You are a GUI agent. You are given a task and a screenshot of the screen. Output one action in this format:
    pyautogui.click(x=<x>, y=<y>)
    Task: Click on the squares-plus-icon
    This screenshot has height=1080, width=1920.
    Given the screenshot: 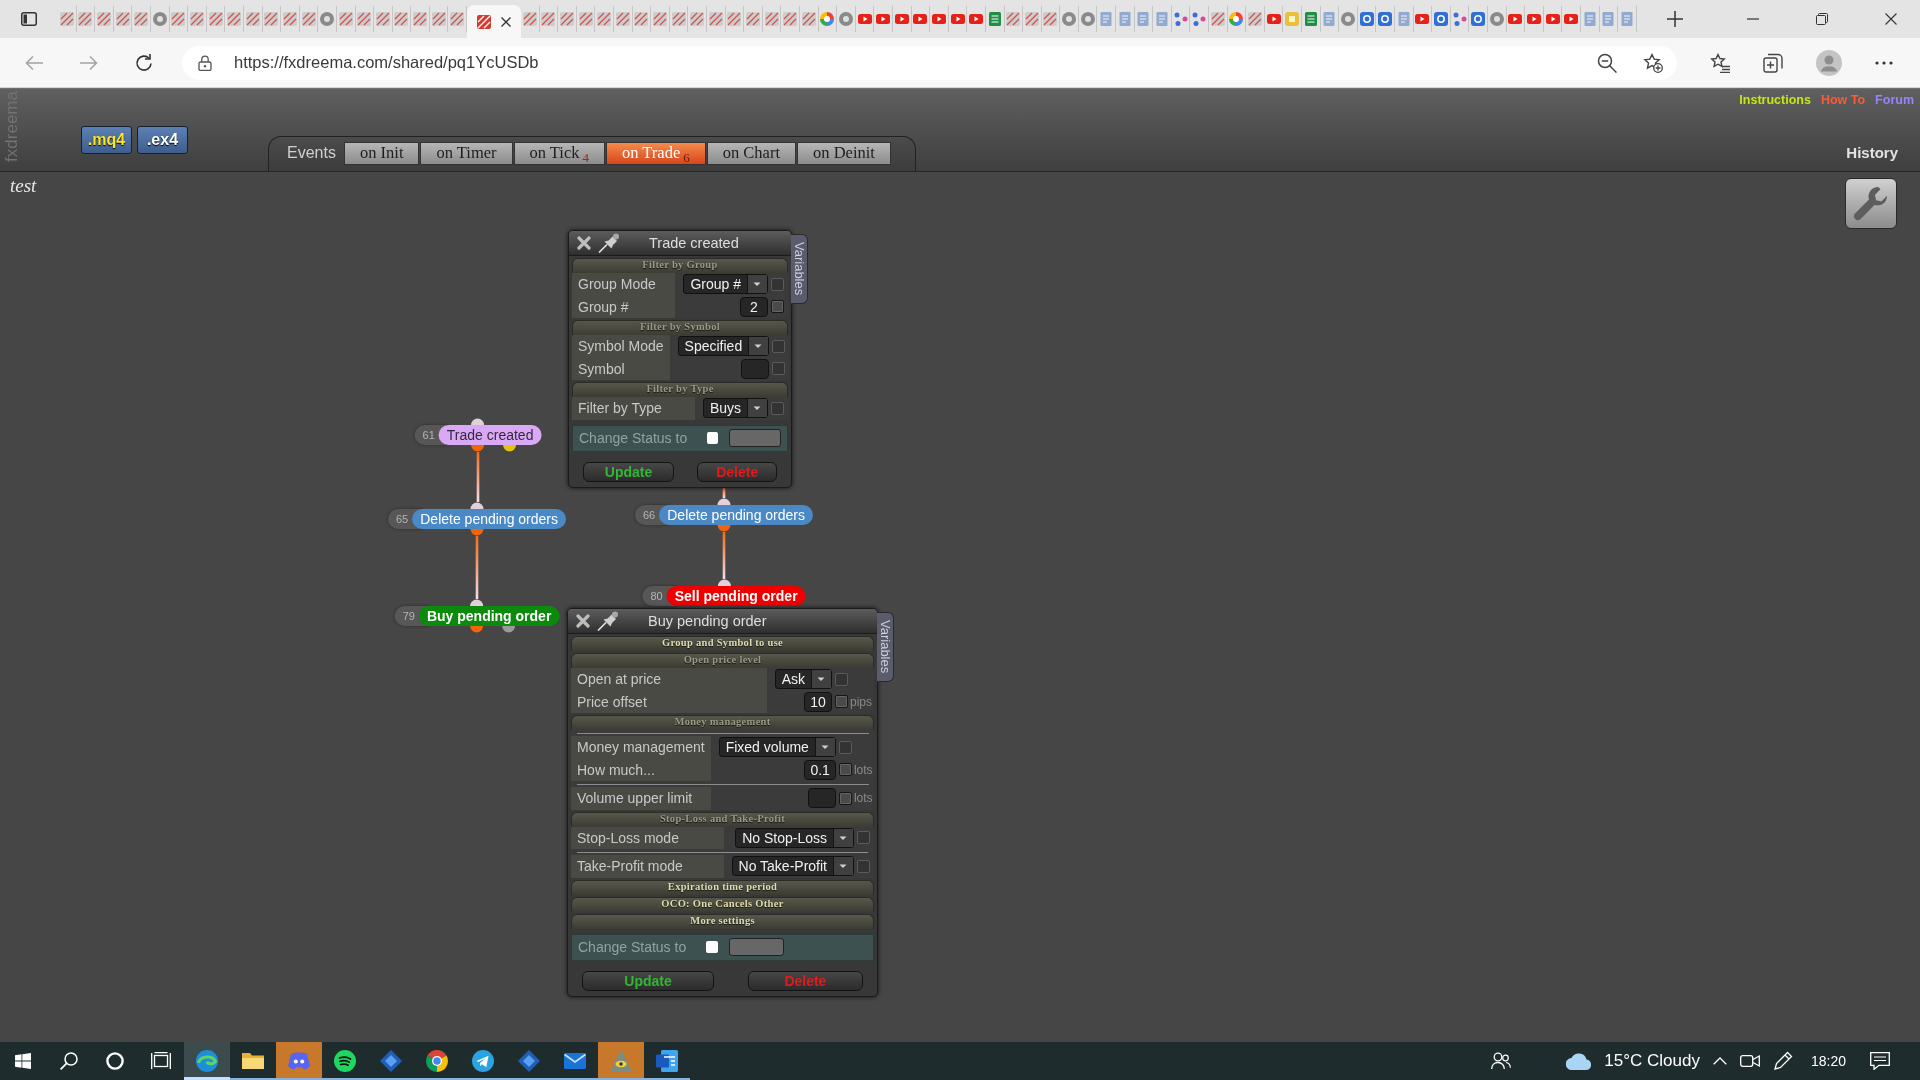 What is the action you would take?
    pyautogui.click(x=1773, y=62)
    